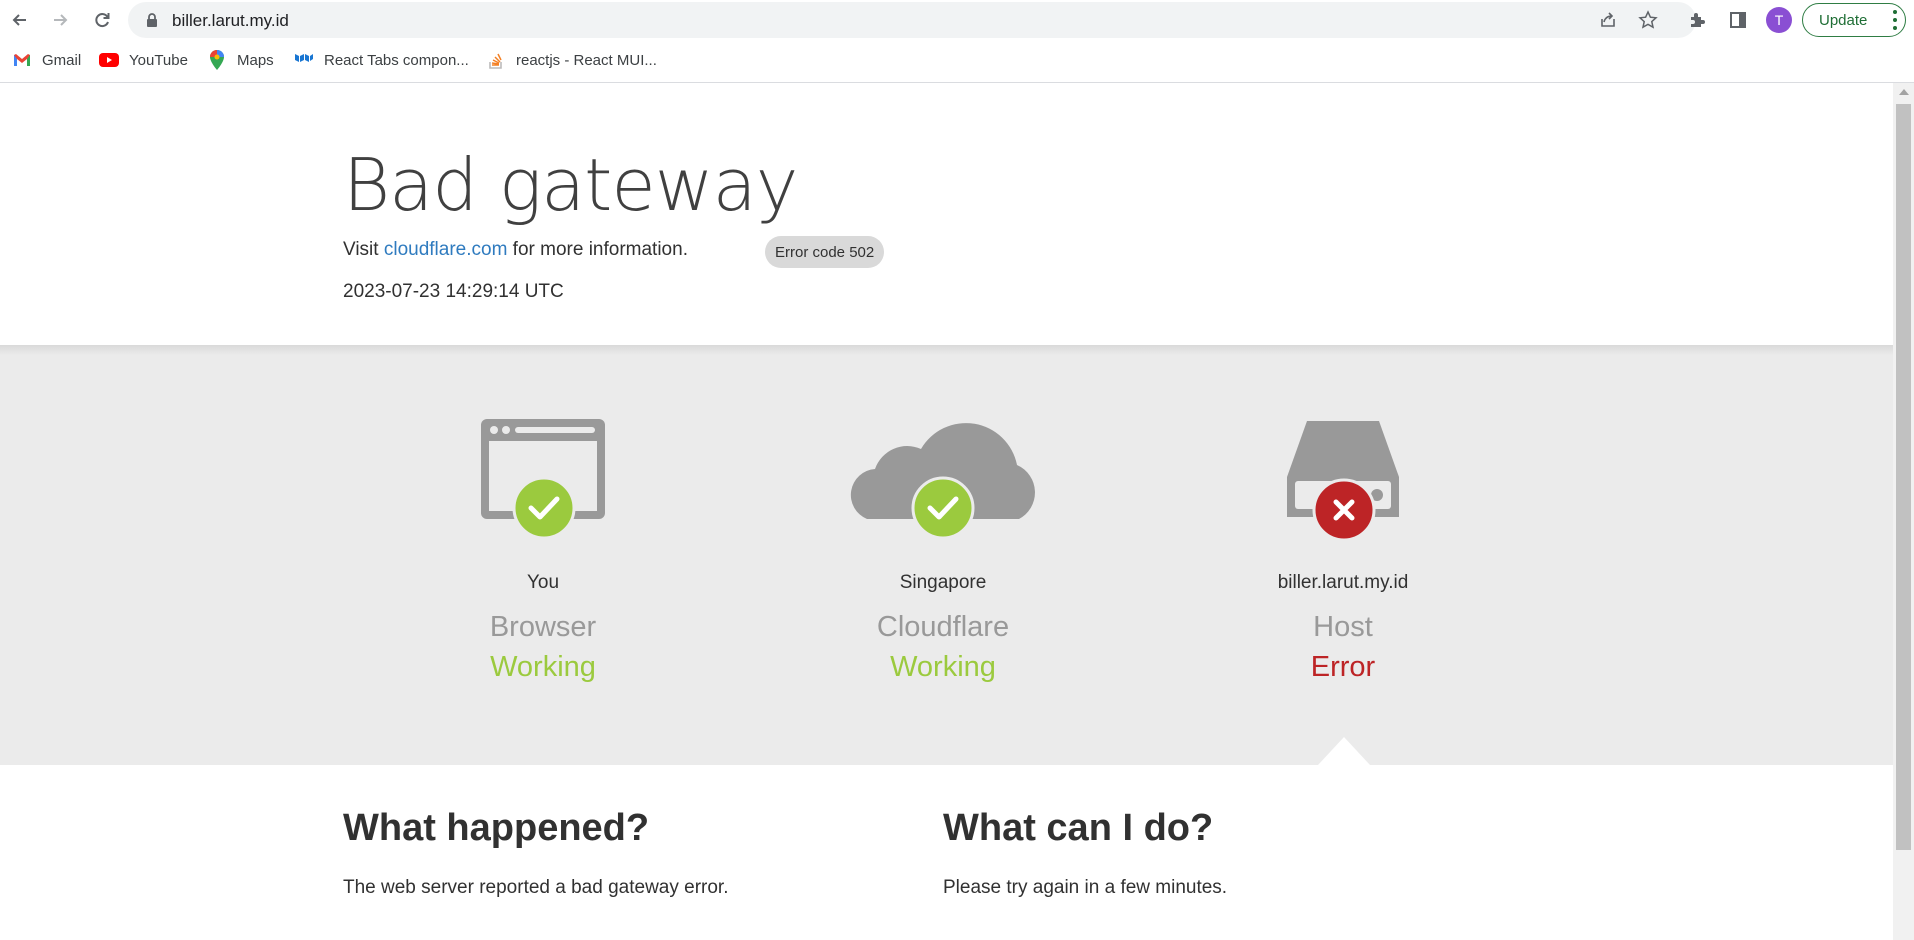 This screenshot has height=940, width=1914. I want to click on node-name: Host, so click(1343, 627).